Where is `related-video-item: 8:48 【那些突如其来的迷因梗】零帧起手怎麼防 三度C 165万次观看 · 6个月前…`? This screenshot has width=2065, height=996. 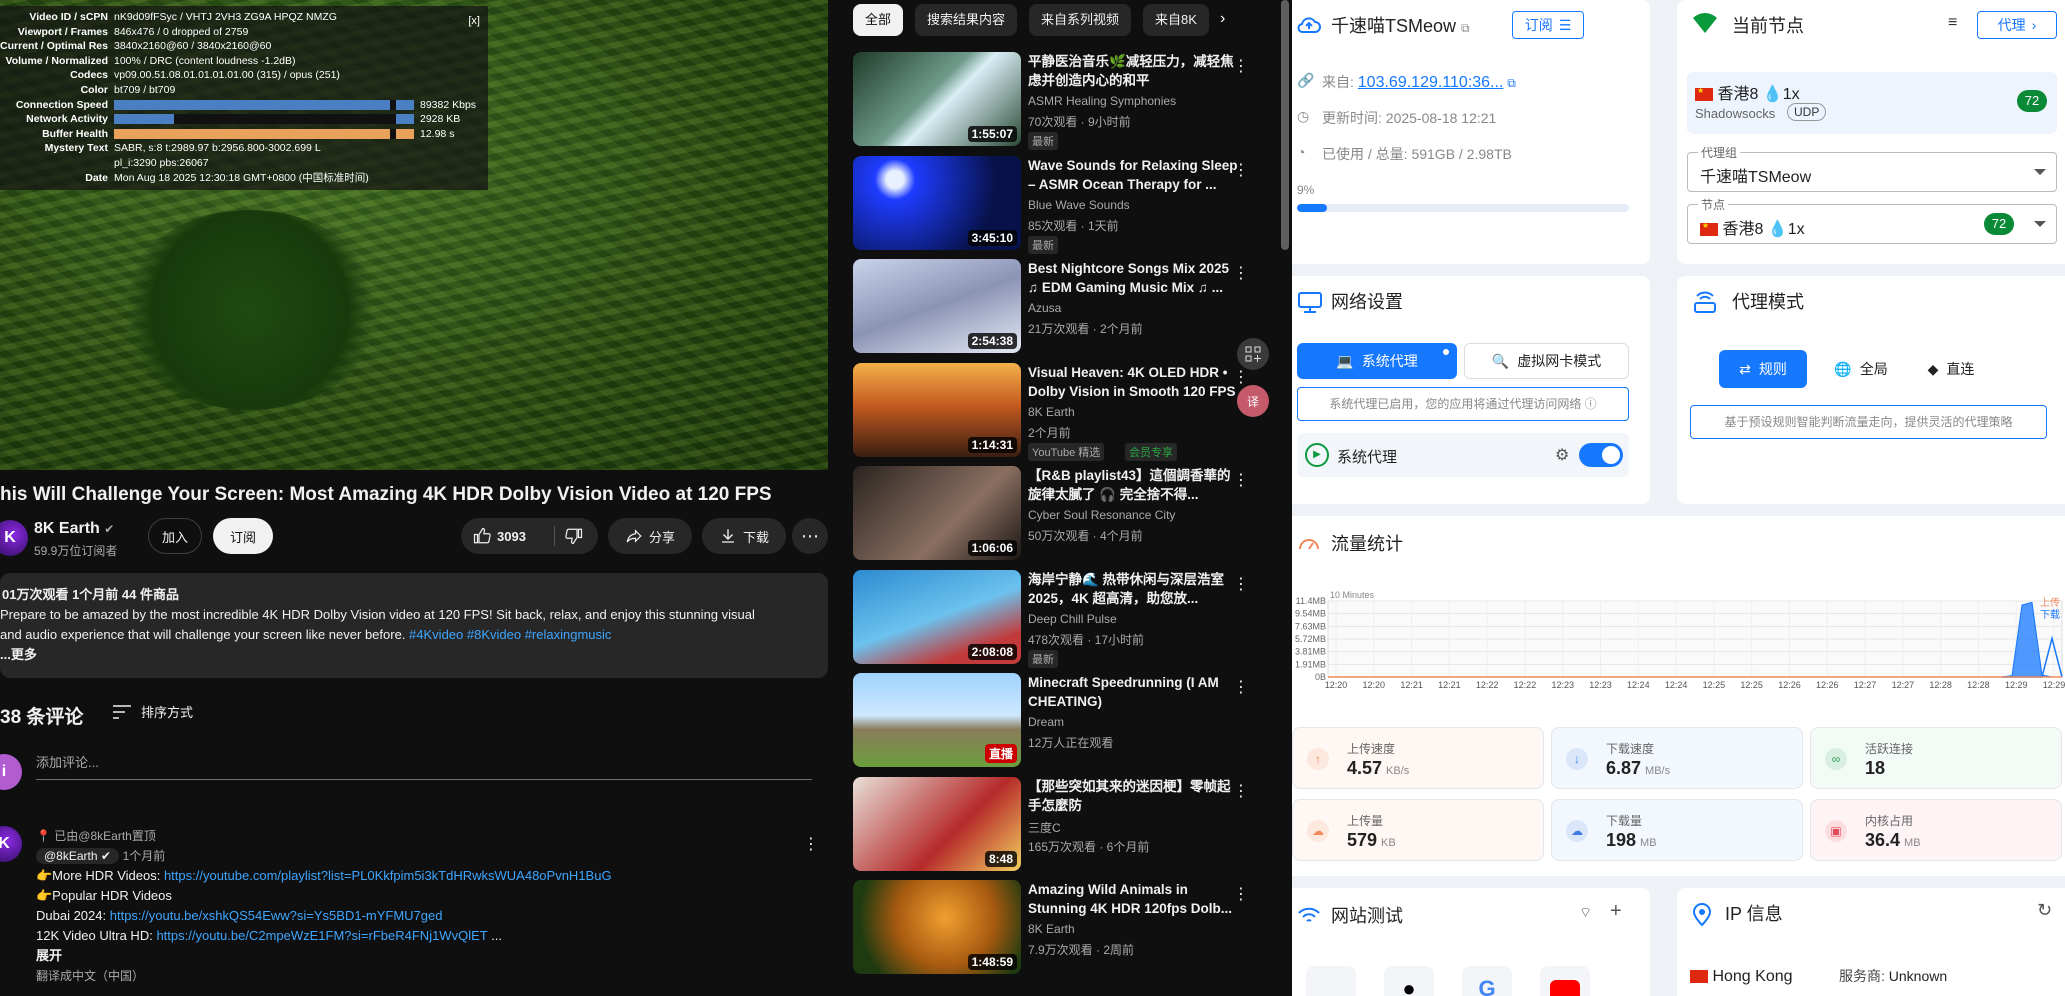
related-video-item: 8:48 【那些突如其来的迷因梗】零帧起手怎麼防 三度C 165万次观看 · 6个月前… is located at coordinates (1063, 824).